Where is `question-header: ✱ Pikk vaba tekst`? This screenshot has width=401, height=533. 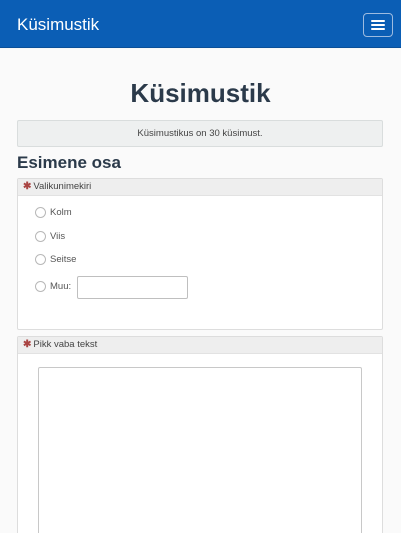 question-header: ✱ Pikk vaba tekst is located at coordinates (200, 345).